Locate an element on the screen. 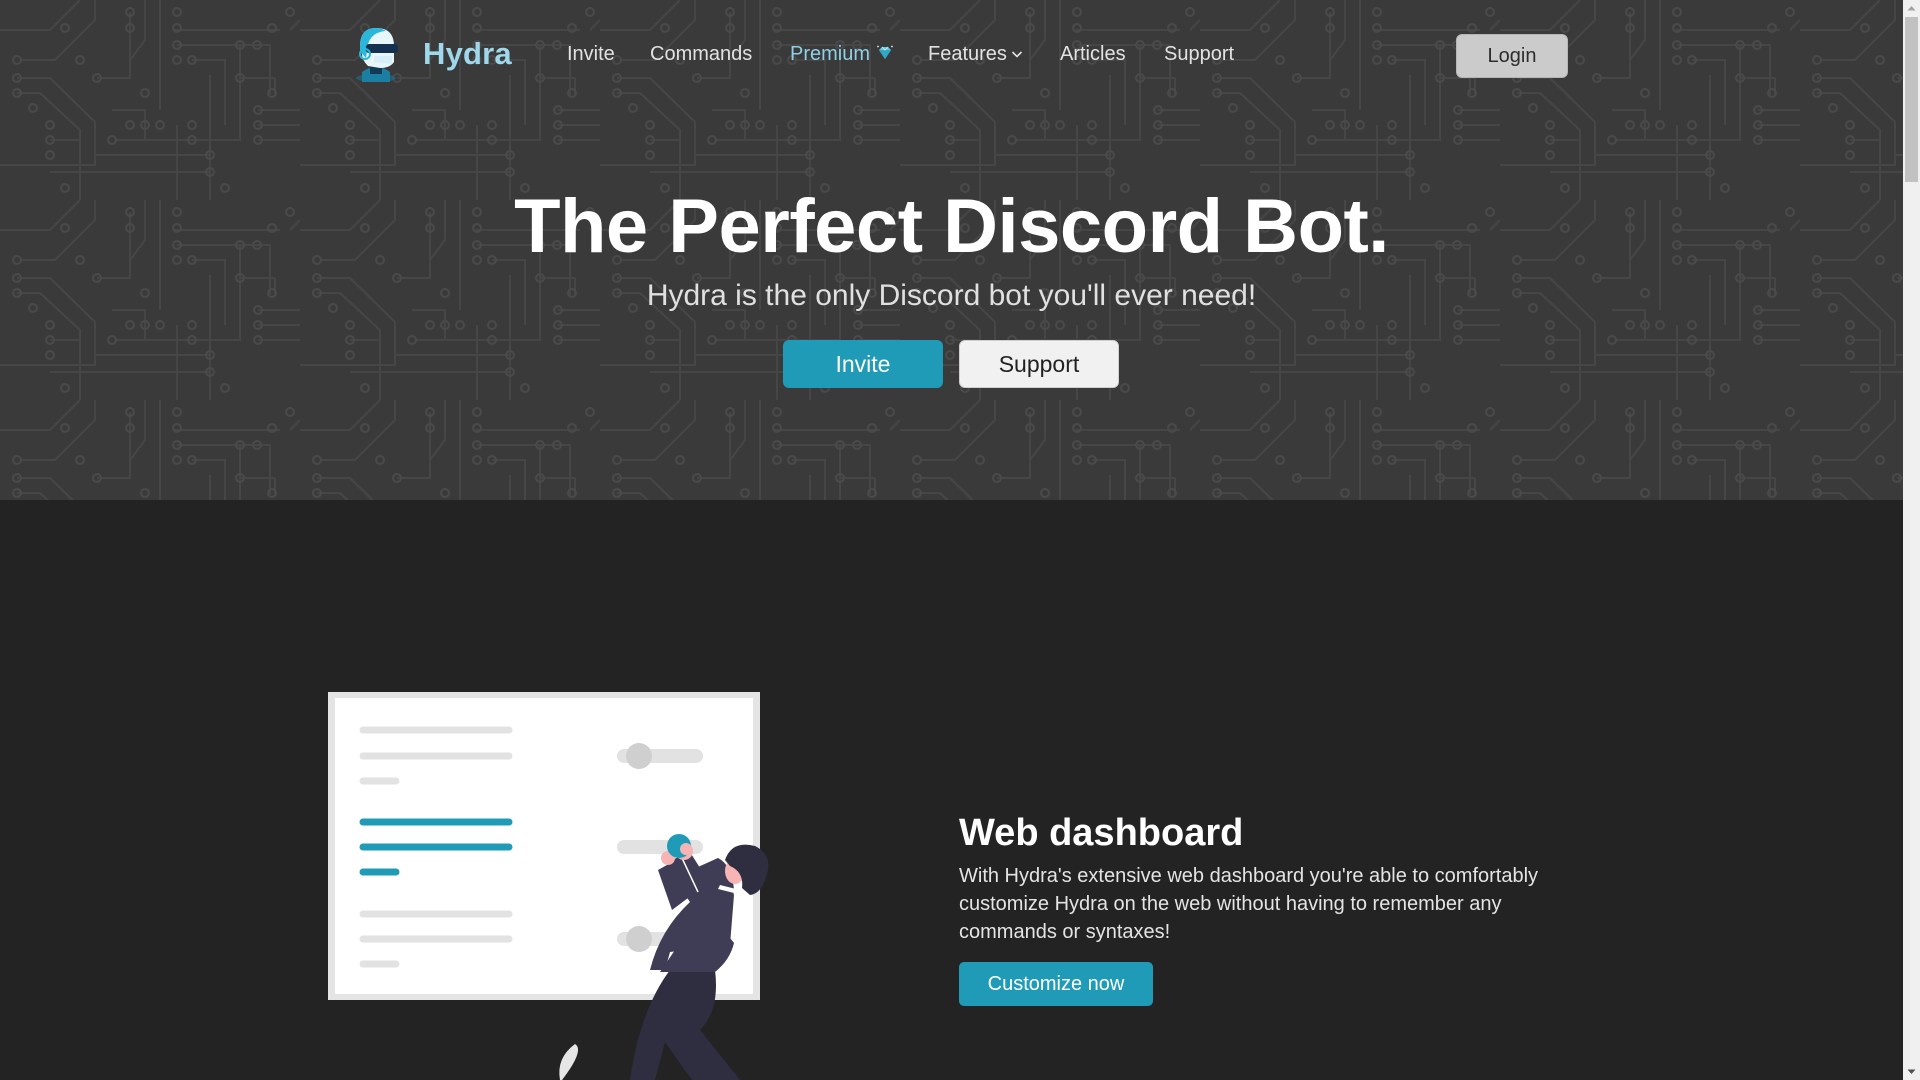  nav-premium-label: Premium is located at coordinates (830, 54).